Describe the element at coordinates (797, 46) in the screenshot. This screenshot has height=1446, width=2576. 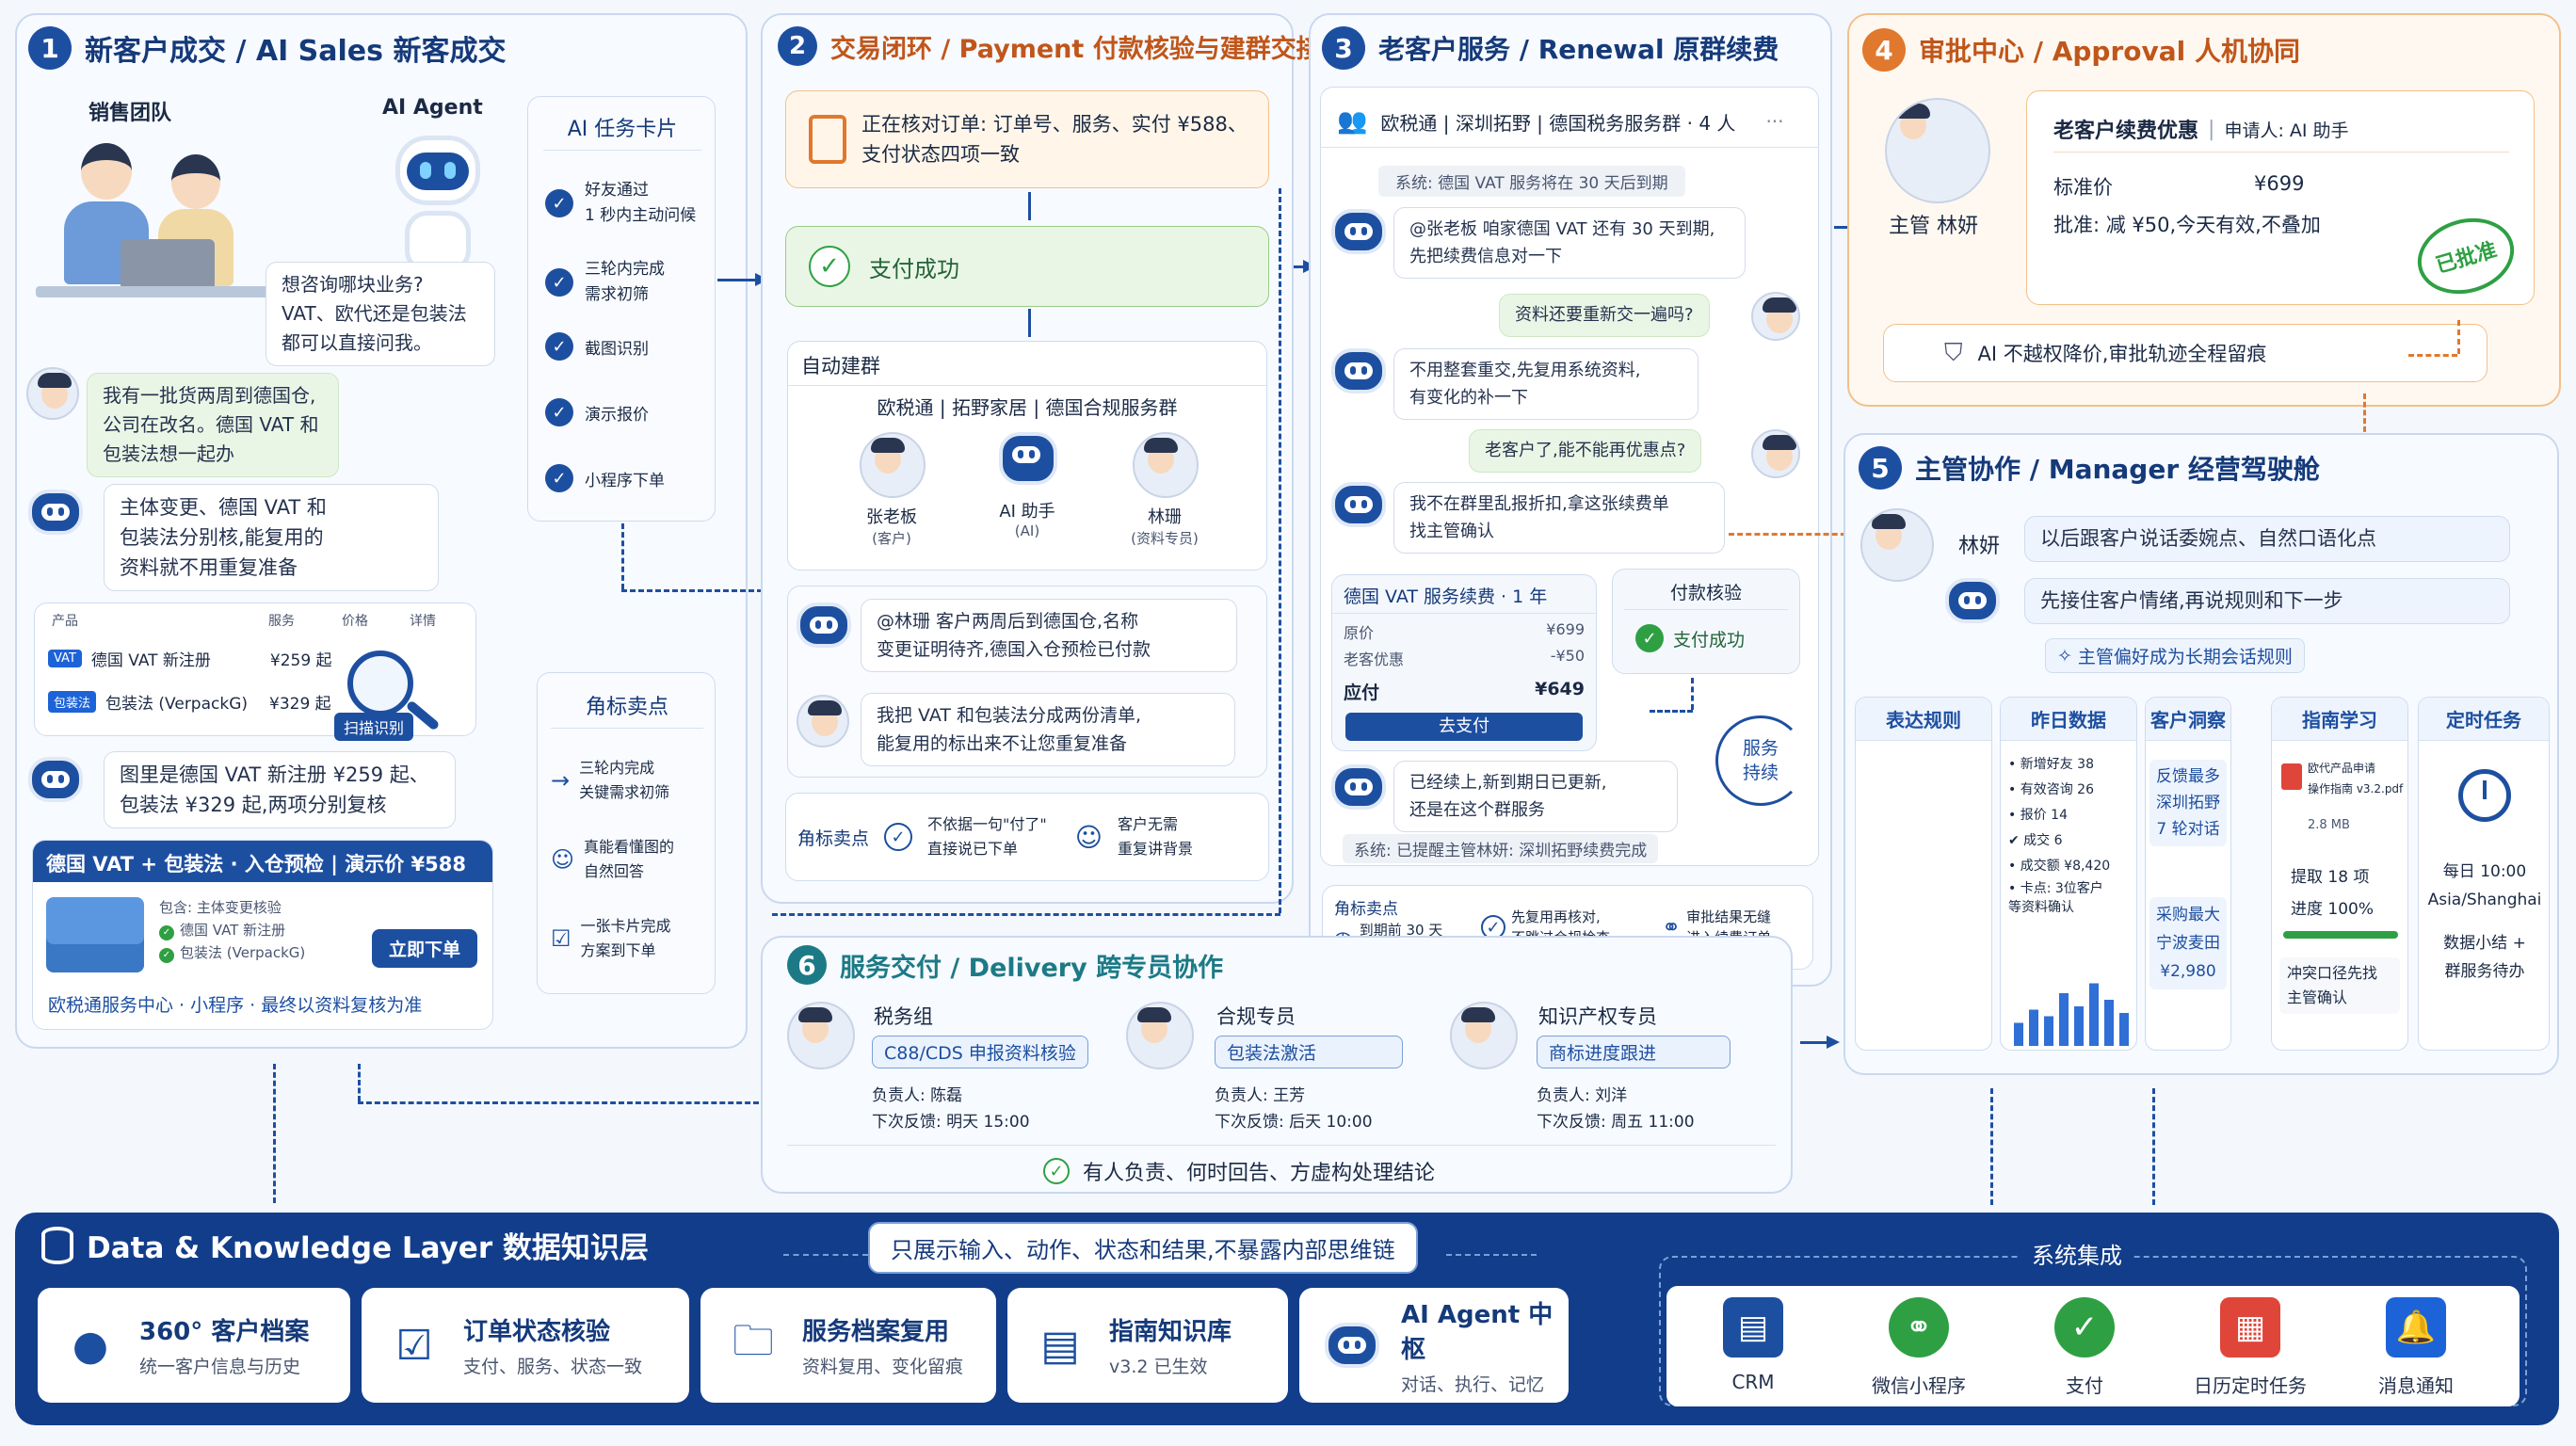
I see `step-2-badge: 2` at that location.